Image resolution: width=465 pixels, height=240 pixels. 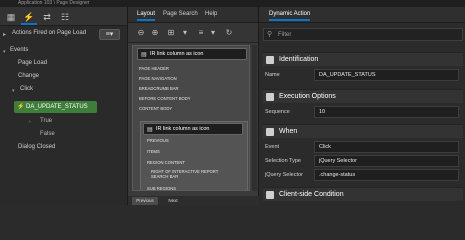 I want to click on filter-input: ⚲ Filter, so click(x=363, y=34).